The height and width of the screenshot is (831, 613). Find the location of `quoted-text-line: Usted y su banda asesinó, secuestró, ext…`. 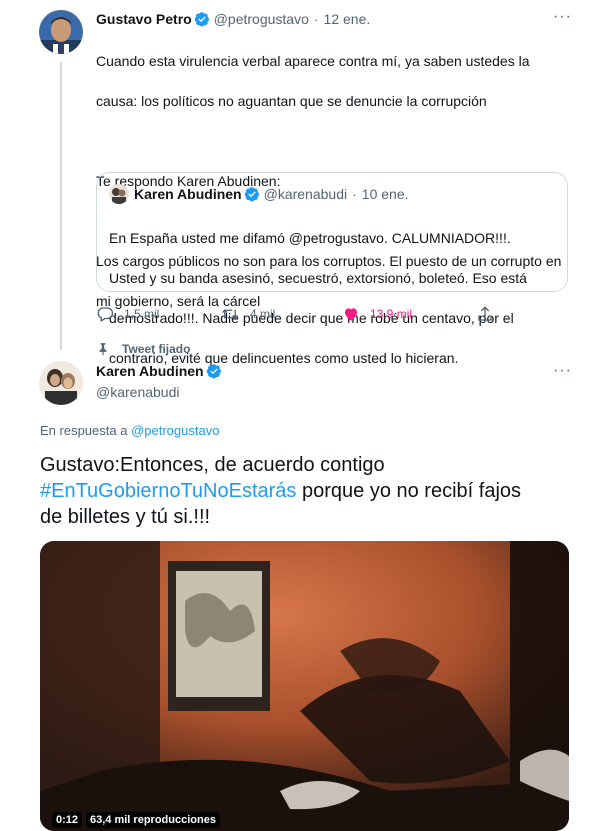

quoted-text-line: Usted y su banda asesinó, secuestró, ext… is located at coordinates (318, 278).